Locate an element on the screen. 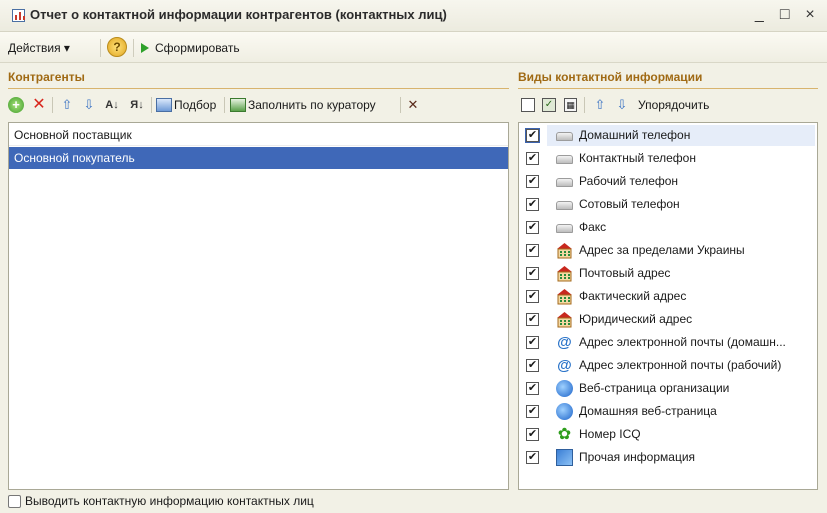 The image size is (827, 513). item-label: Сотовый телефон is located at coordinates (629, 204).